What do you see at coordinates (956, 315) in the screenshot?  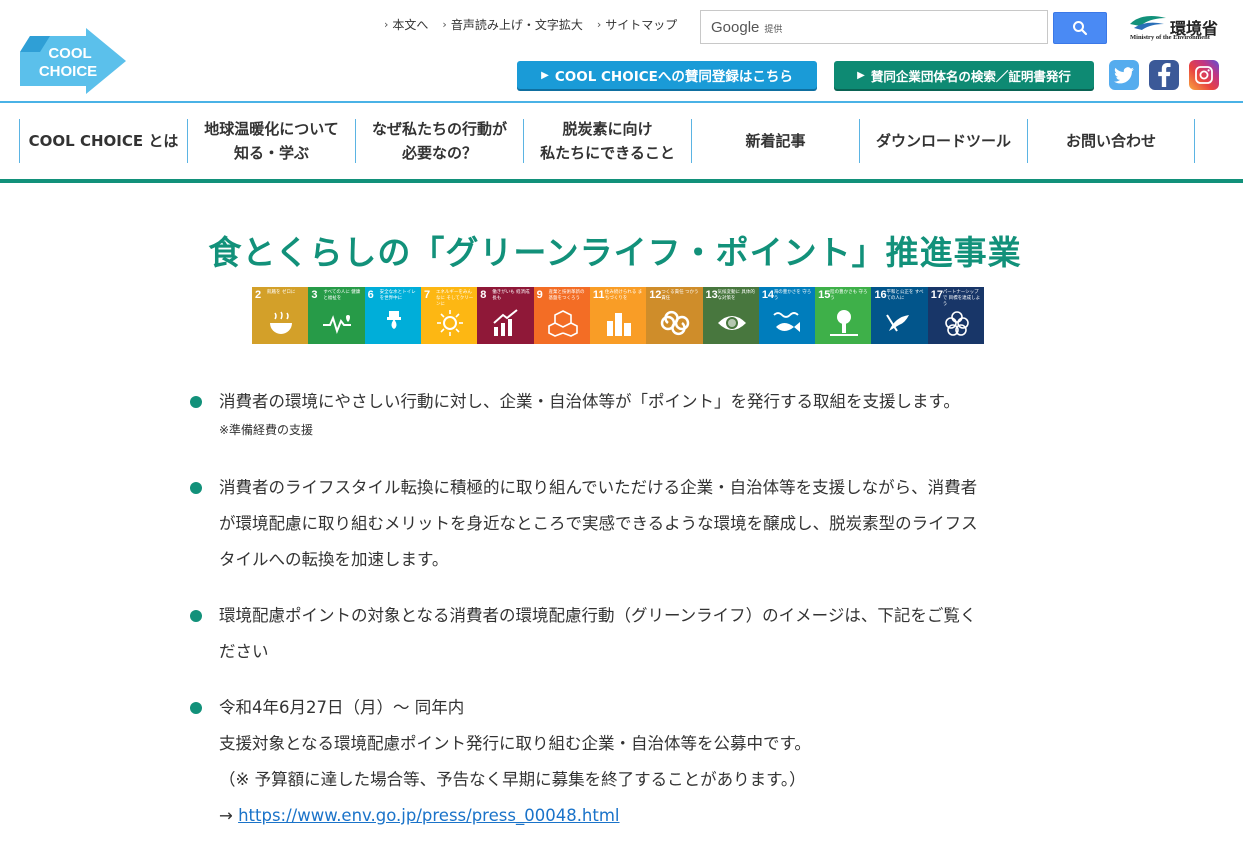 I see `sdg-goal-17-icon: 17 パートナーシップで 目標を達成しよう` at bounding box center [956, 315].